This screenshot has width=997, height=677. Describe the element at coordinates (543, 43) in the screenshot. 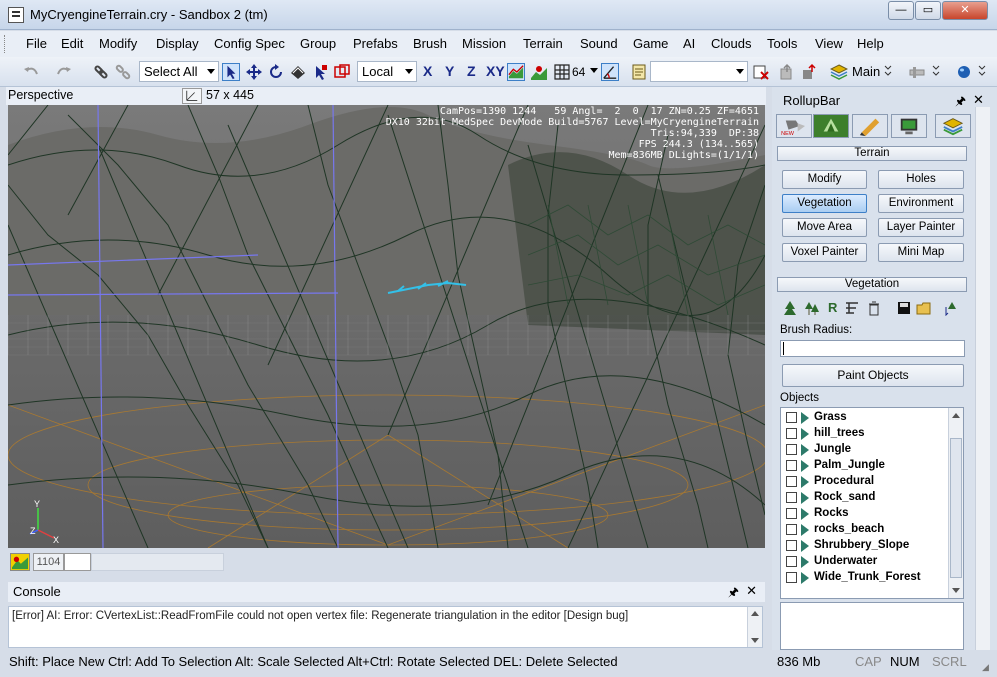

I see `menu-terrain: Terrain` at that location.